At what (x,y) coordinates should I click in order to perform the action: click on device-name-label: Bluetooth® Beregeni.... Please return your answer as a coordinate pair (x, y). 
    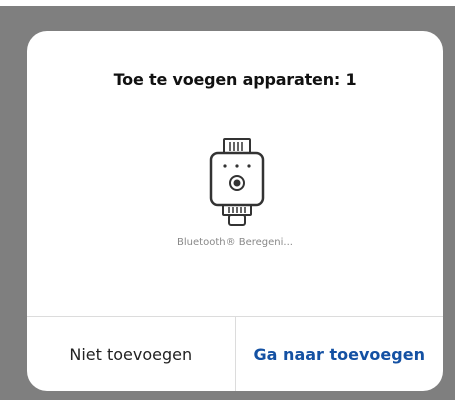
    Looking at the image, I should click on (235, 242).